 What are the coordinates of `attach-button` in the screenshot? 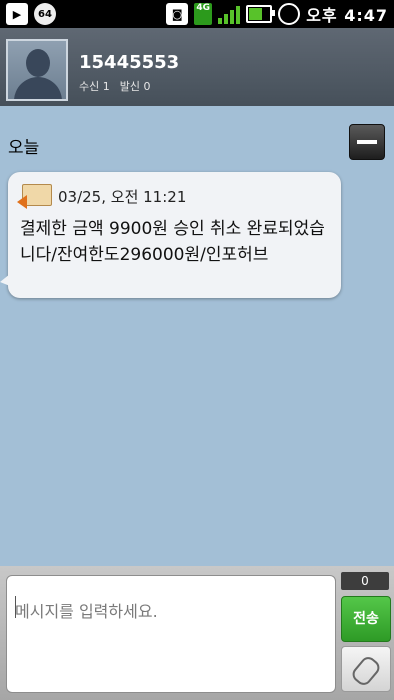 It's located at (366, 669).